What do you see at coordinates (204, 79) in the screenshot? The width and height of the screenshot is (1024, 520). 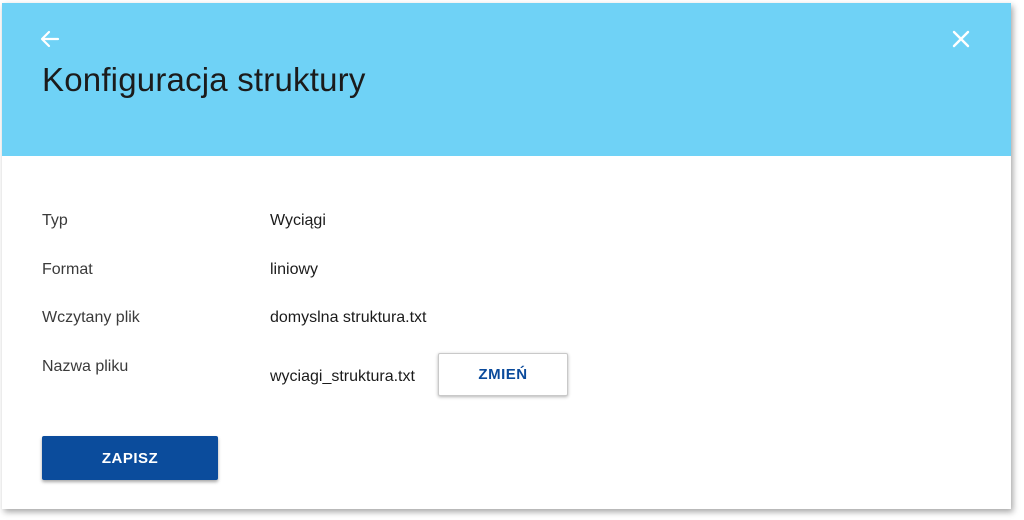 I see `page-title: Konfiguracja struktury` at bounding box center [204, 79].